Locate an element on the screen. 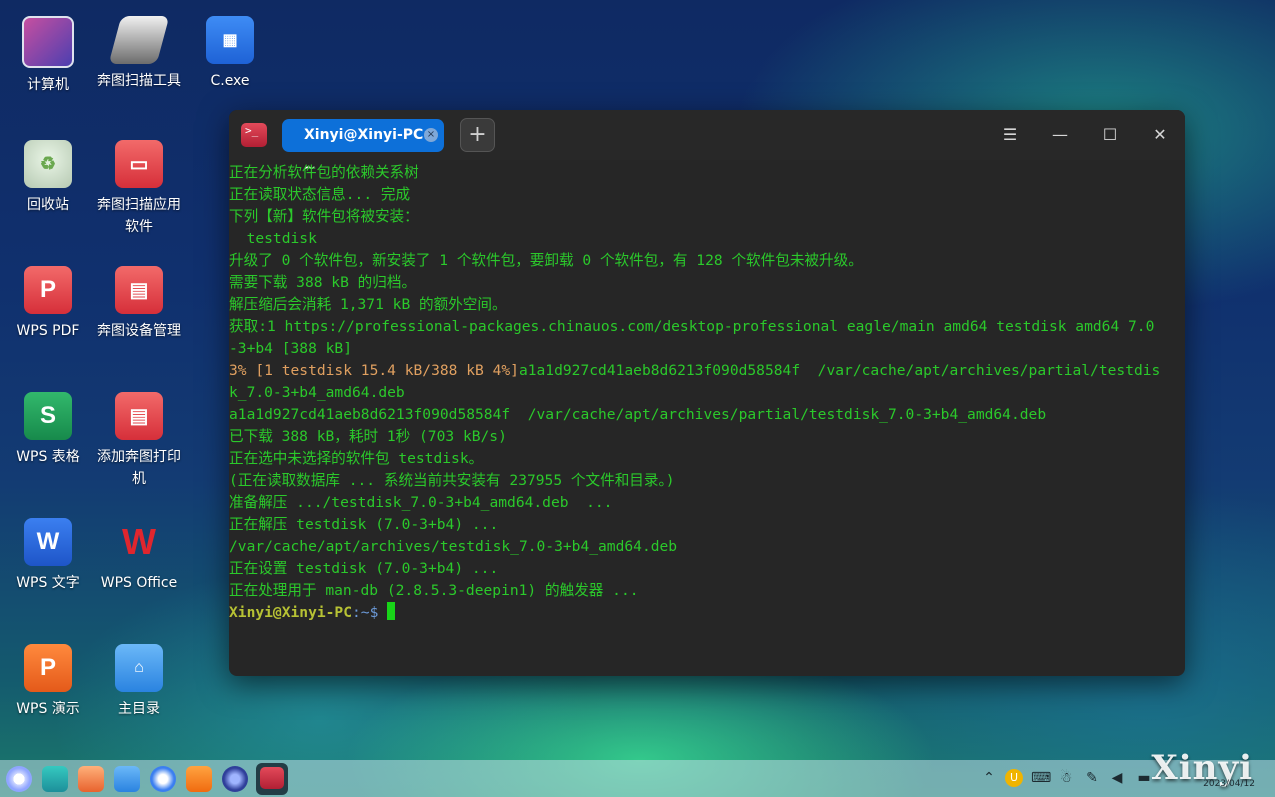 This screenshot has width=1275, height=797. terminal-prompt: Xinyi@Xinyi-PC:~$ is located at coordinates (707, 613).